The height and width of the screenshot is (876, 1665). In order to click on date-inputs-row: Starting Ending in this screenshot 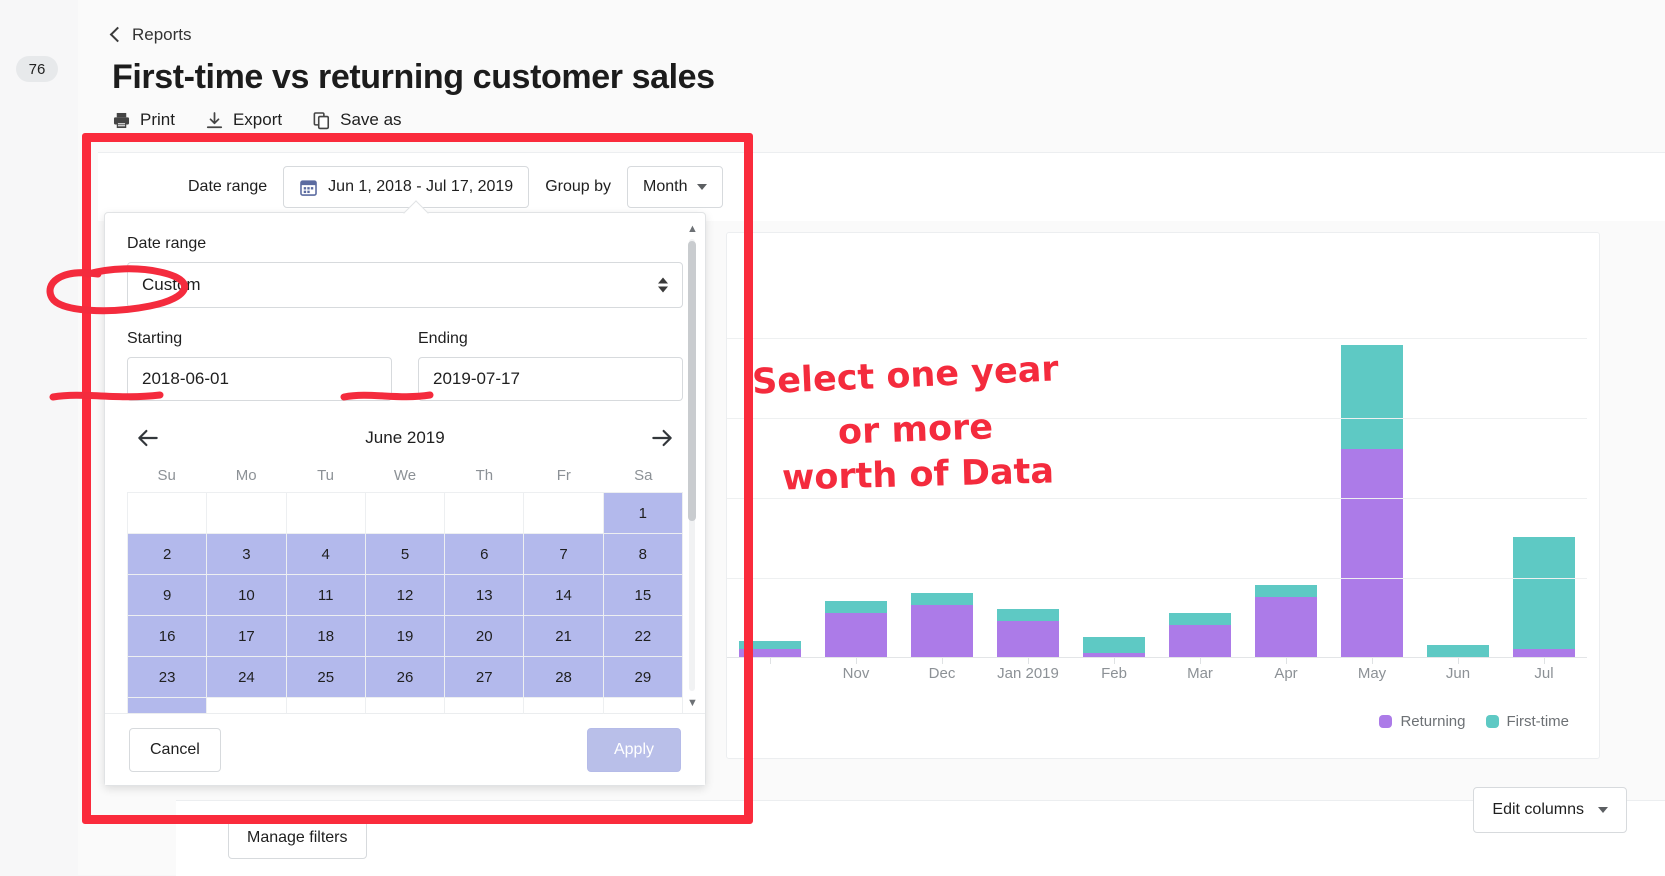, I will do `click(405, 365)`.